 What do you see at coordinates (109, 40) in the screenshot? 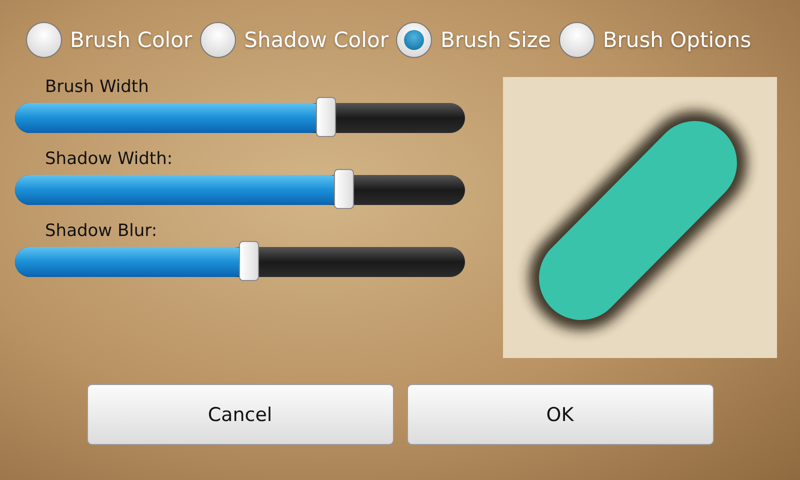
I see `radio-option: Brush Color` at bounding box center [109, 40].